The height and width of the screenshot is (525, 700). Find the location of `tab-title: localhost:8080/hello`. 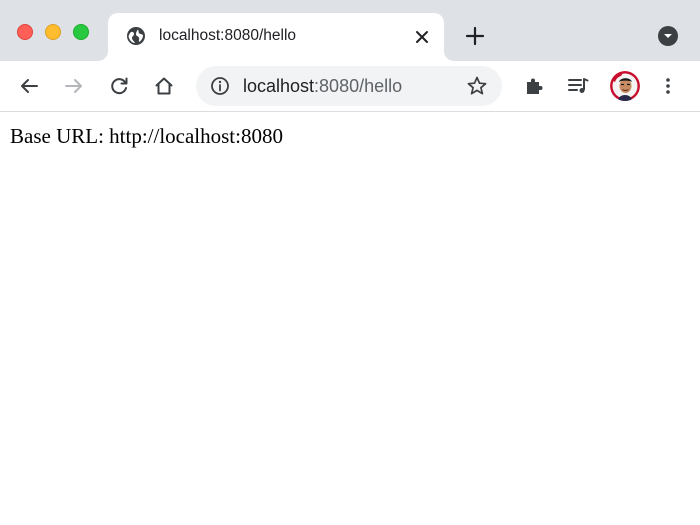

tab-title: localhost:8080/hello is located at coordinates (228, 35).